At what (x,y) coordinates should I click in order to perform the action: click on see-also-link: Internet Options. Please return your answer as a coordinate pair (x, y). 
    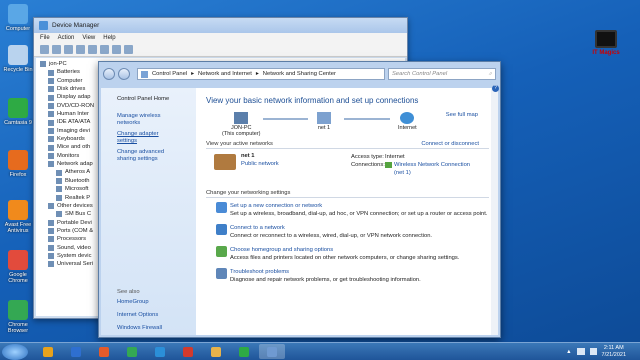
    Looking at the image, I should click on (139, 315).